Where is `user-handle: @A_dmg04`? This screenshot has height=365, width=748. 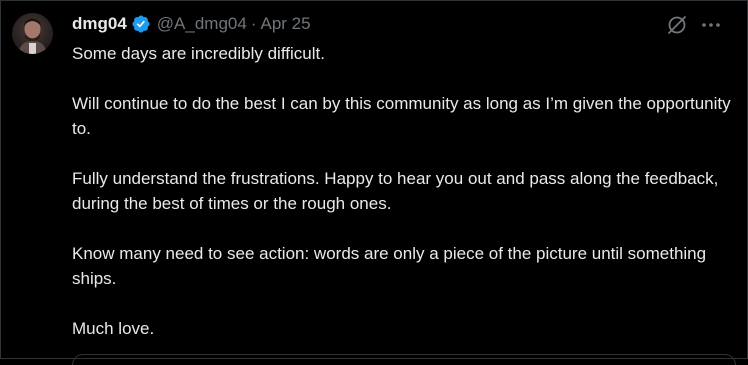 user-handle: @A_dmg04 is located at coordinates (202, 24).